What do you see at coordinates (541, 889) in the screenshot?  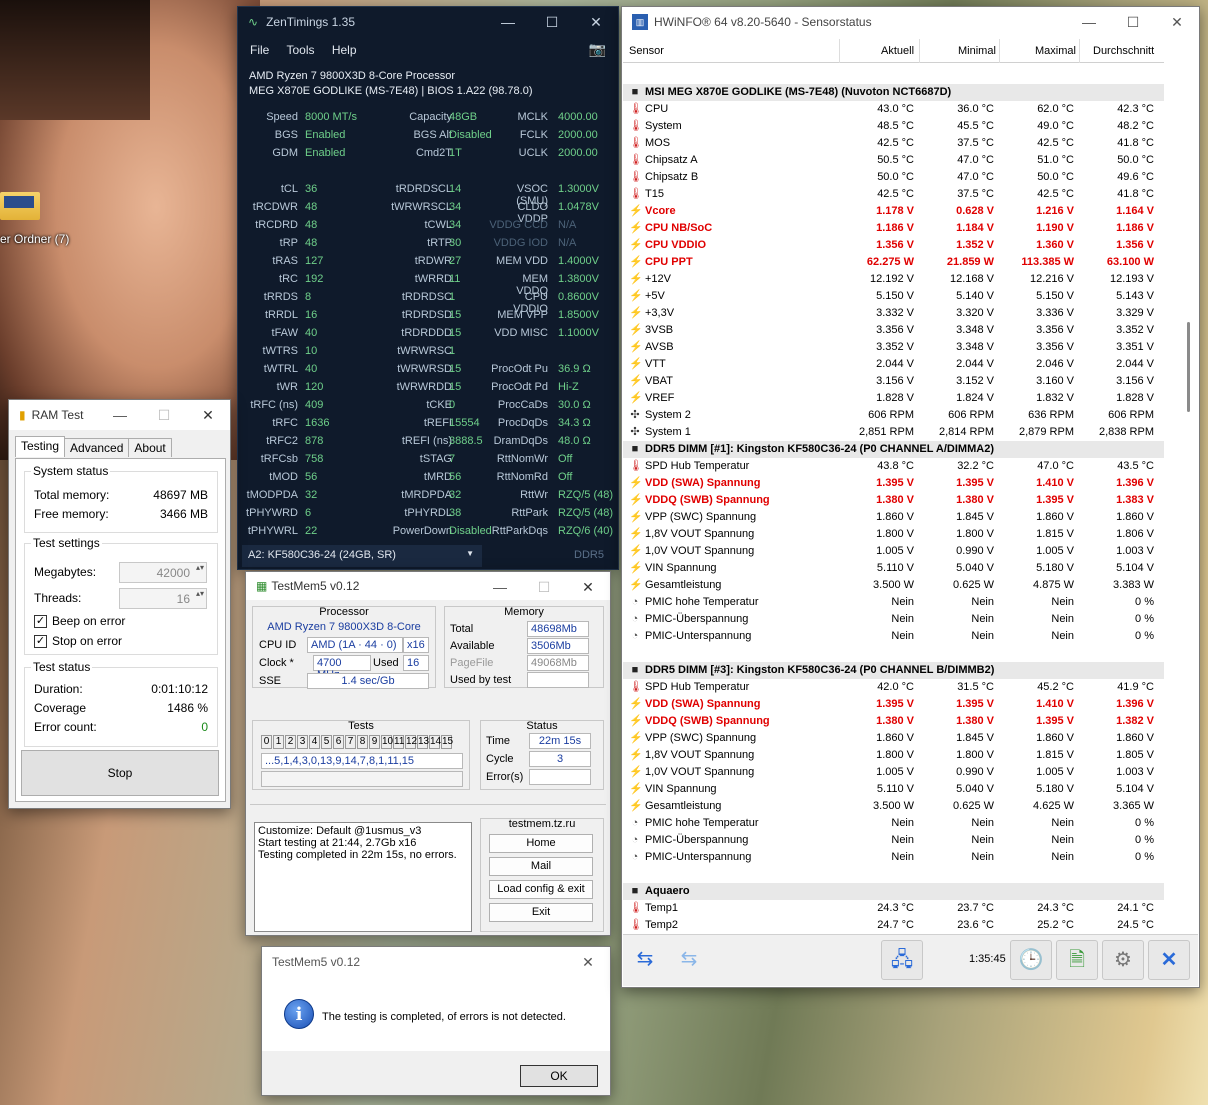 I see `load-config-exit-button: Load config & exit` at bounding box center [541, 889].